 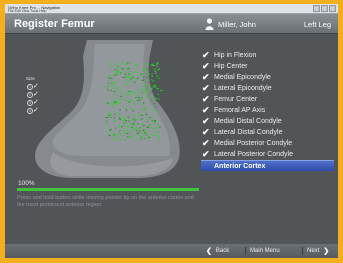 I want to click on checklist-item-label: Femur Center, so click(x=236, y=99).